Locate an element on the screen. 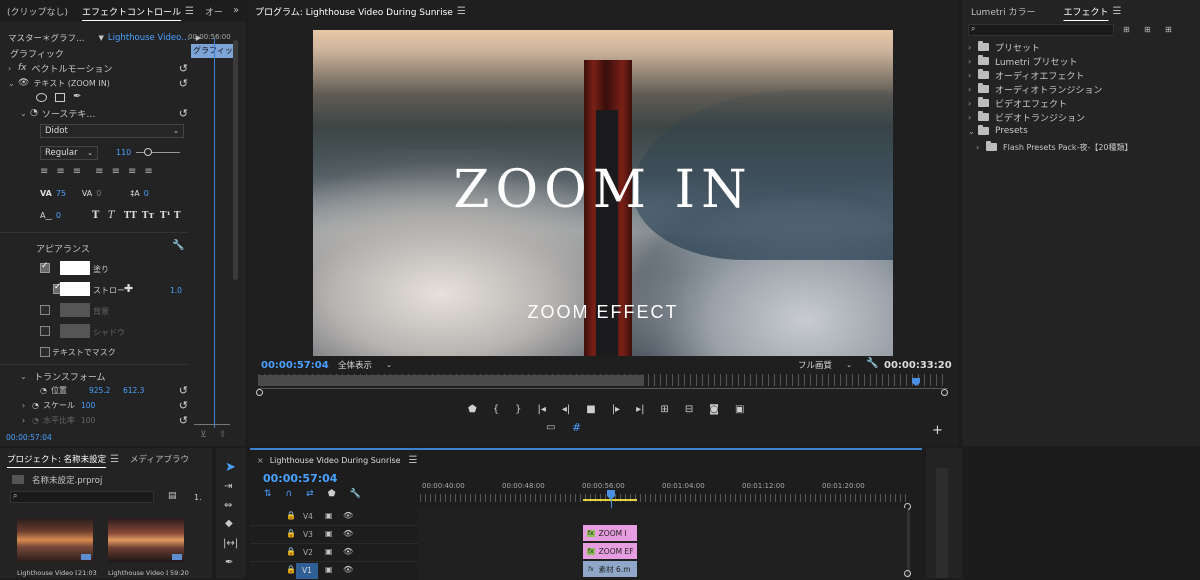  mark-out-icon: } is located at coordinates (518, 409).